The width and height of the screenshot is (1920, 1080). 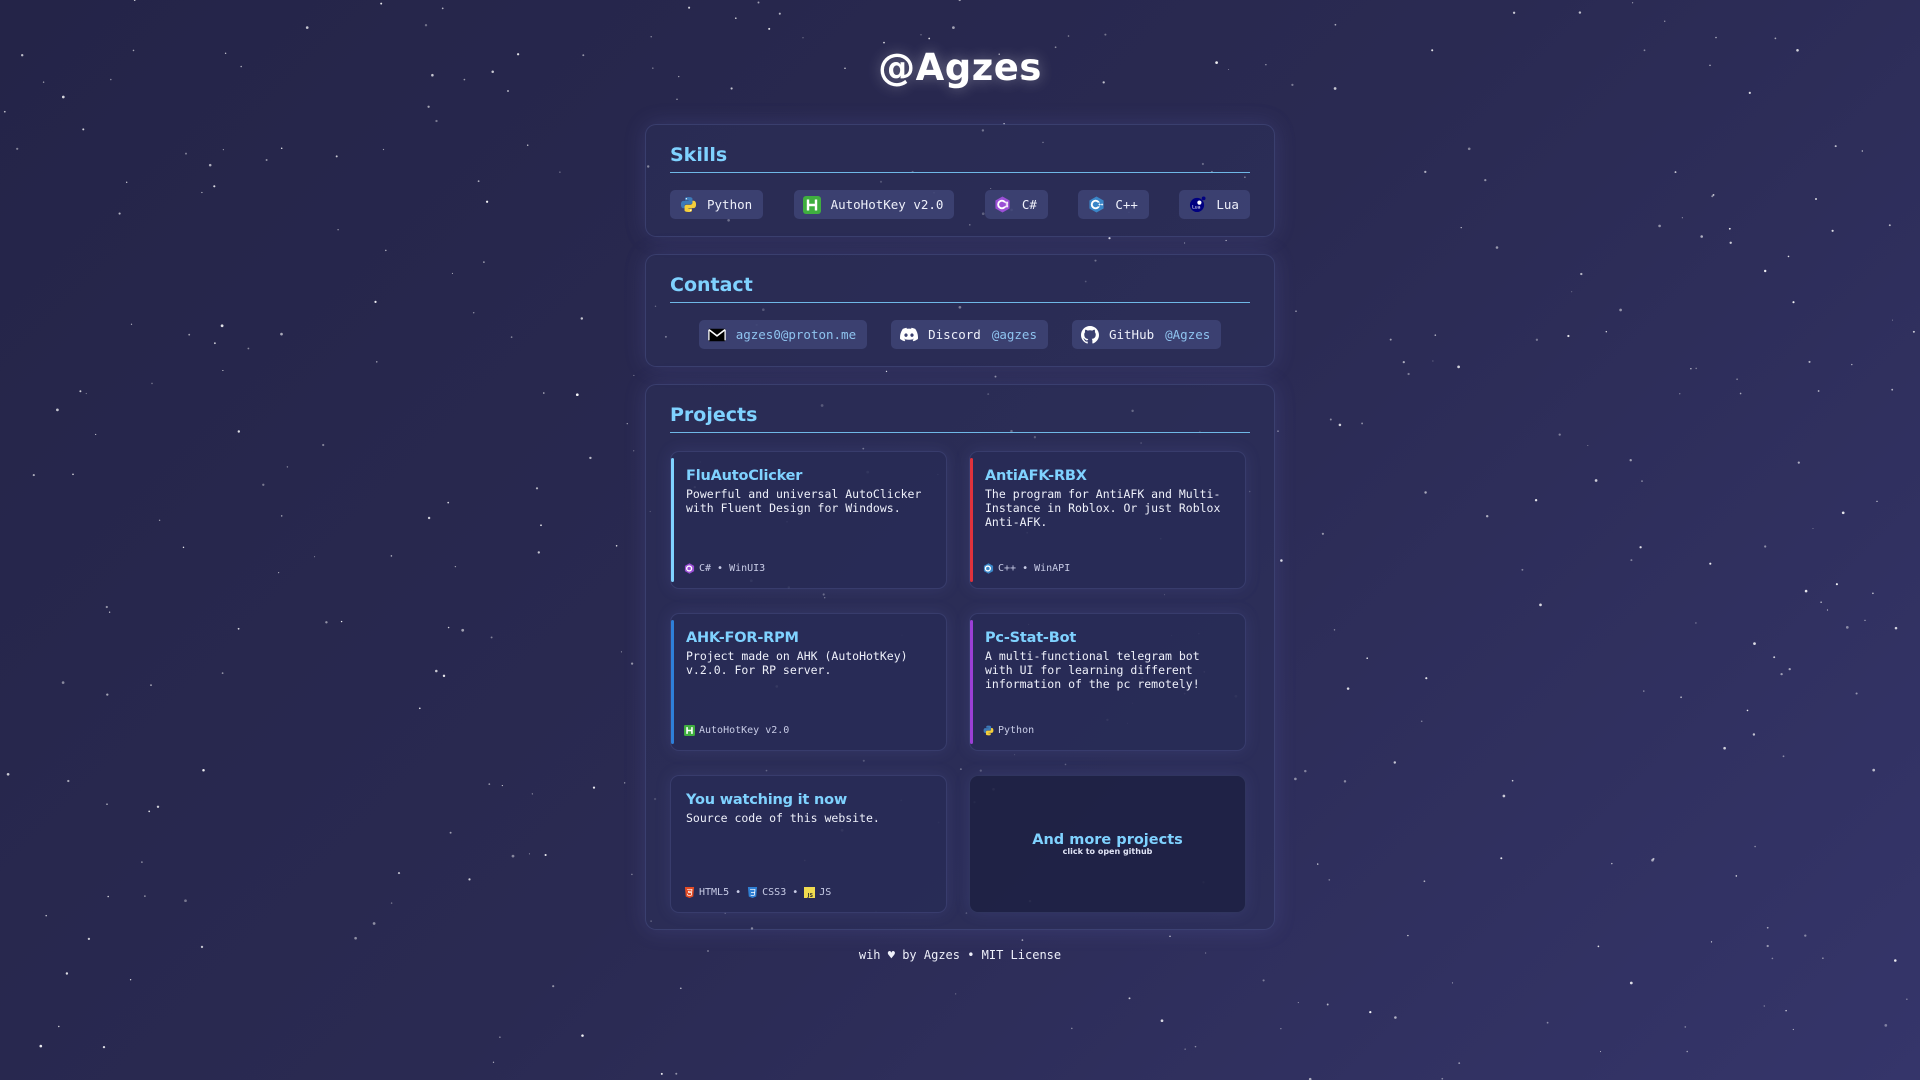 What do you see at coordinates (1052, 568) in the screenshot?
I see `tag-label: WinAPI` at bounding box center [1052, 568].